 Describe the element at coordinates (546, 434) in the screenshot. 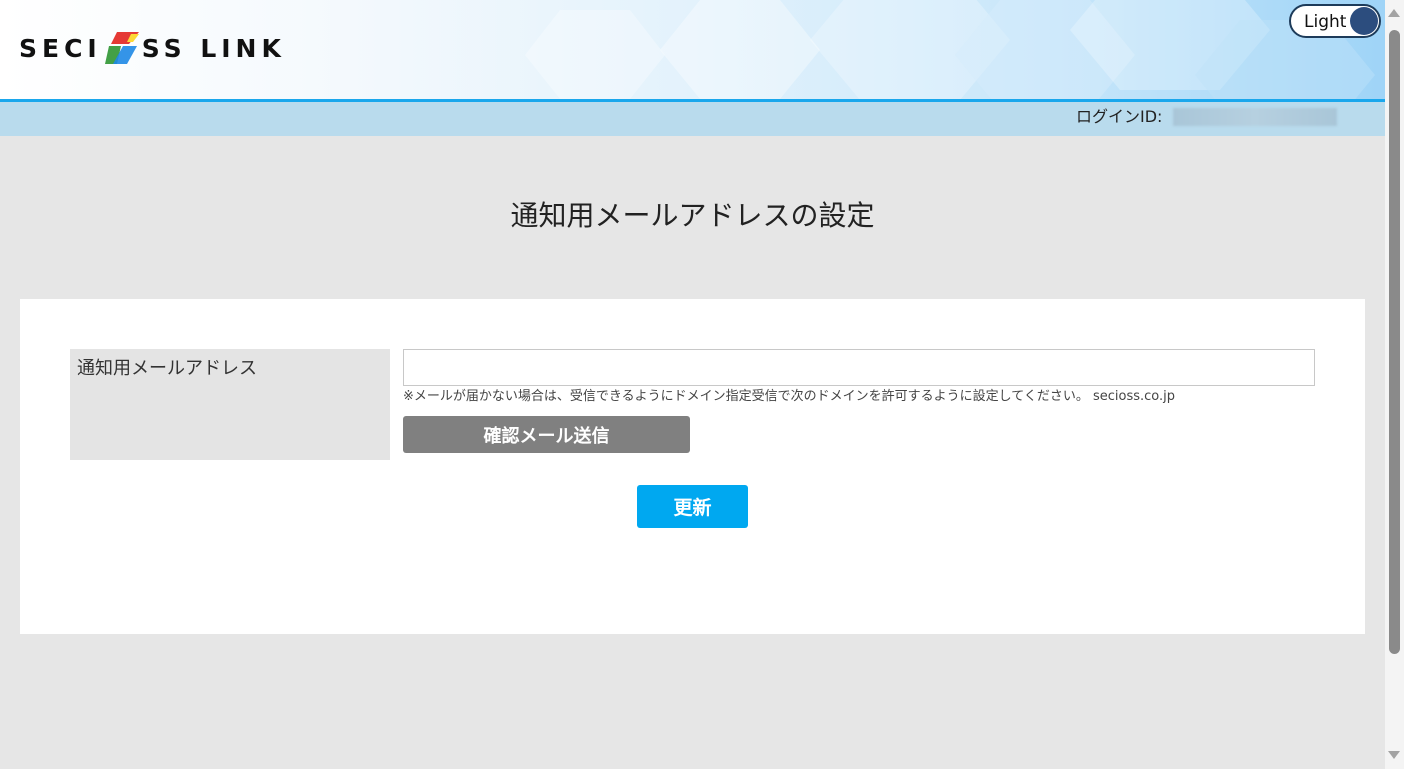

I see `send-confirmation-email-button: 確認メール送信` at that location.